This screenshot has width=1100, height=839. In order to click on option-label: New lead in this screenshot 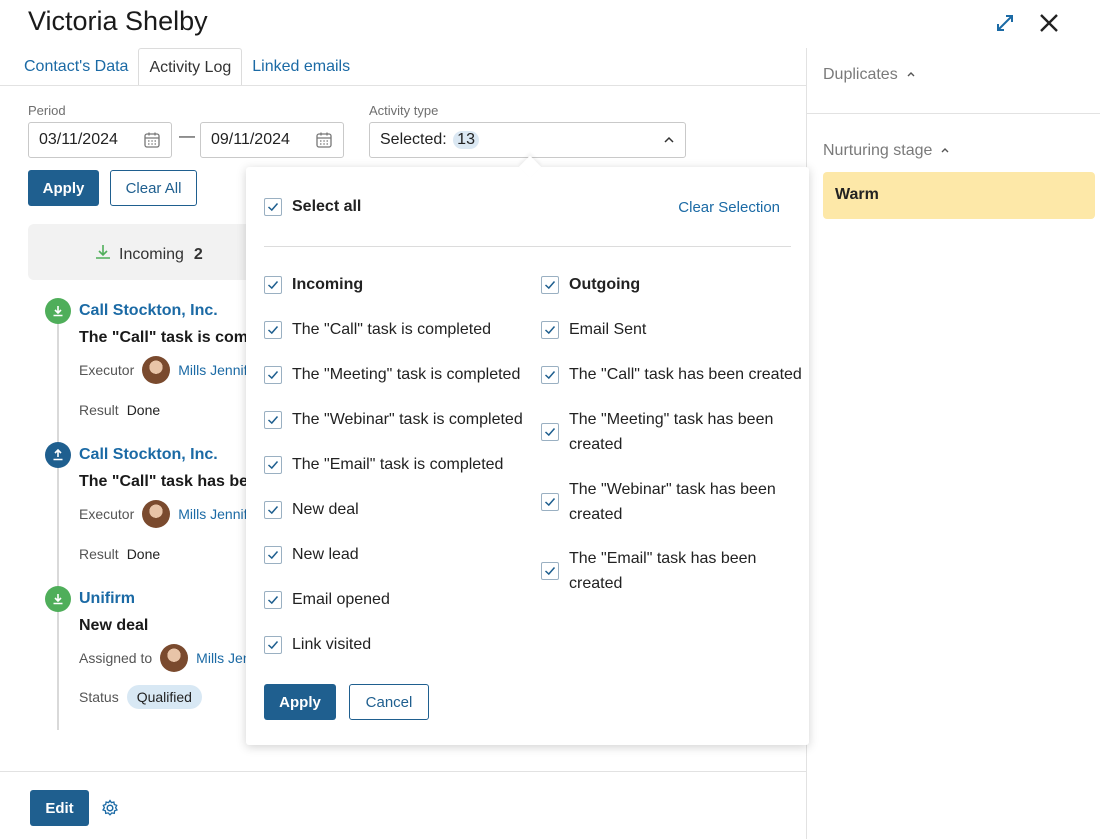, I will do `click(325, 554)`.